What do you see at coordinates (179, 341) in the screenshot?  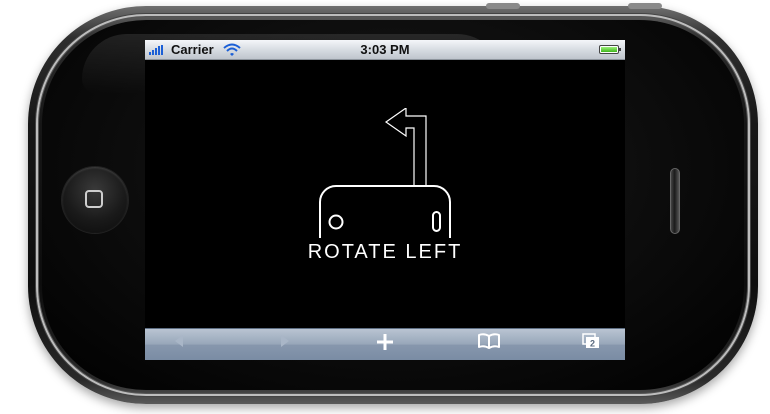 I see `back-arrow-icon` at bounding box center [179, 341].